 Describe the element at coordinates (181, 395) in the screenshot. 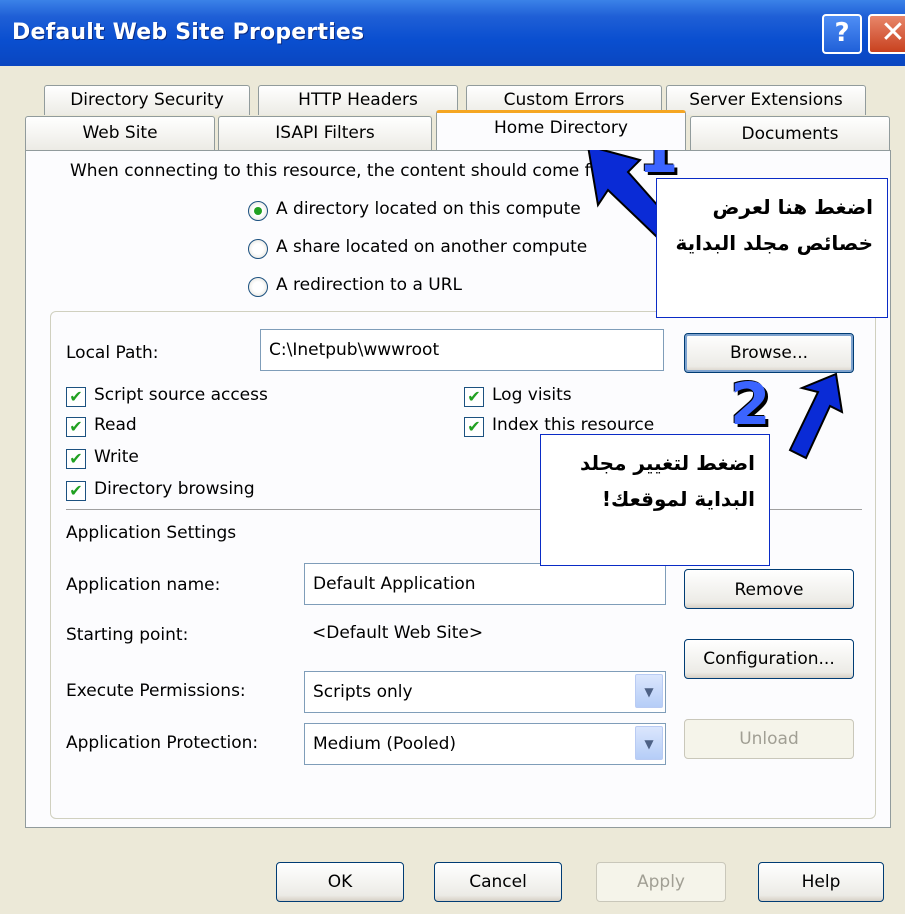

I see `script-source-access-label: Script source access` at that location.